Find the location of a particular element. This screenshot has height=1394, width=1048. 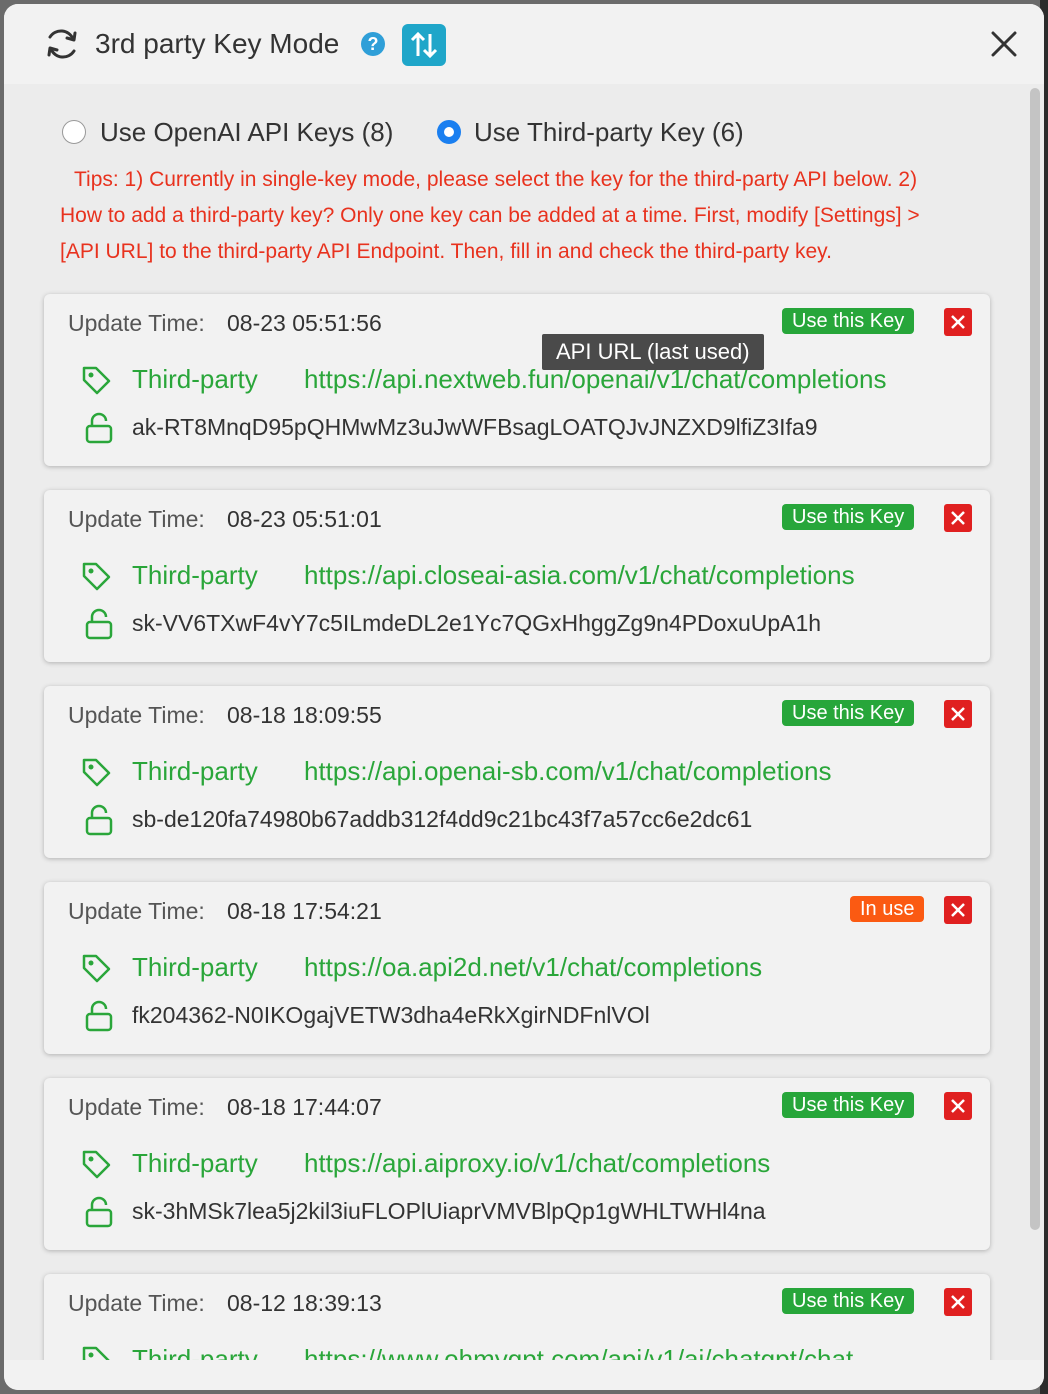

dialog-header: 3rd party Key Mode ? is located at coordinates (524, 44).